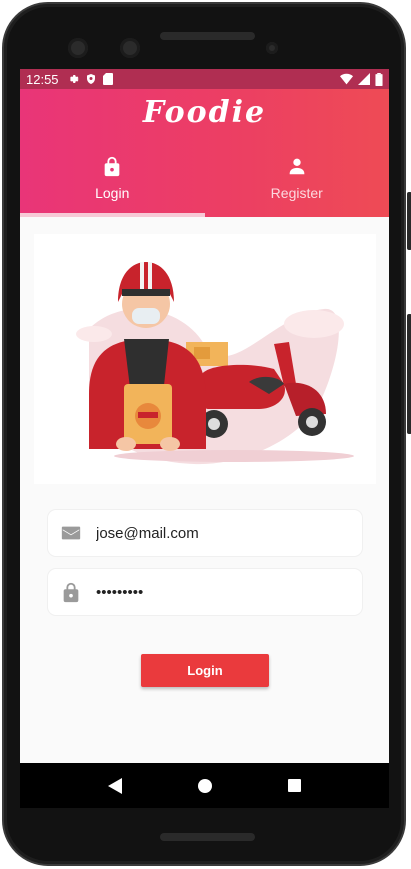  I want to click on settings-icon, so click(74, 79).